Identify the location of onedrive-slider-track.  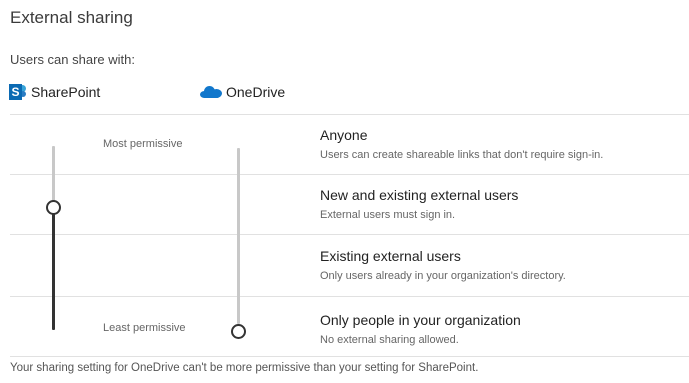
(238, 236).